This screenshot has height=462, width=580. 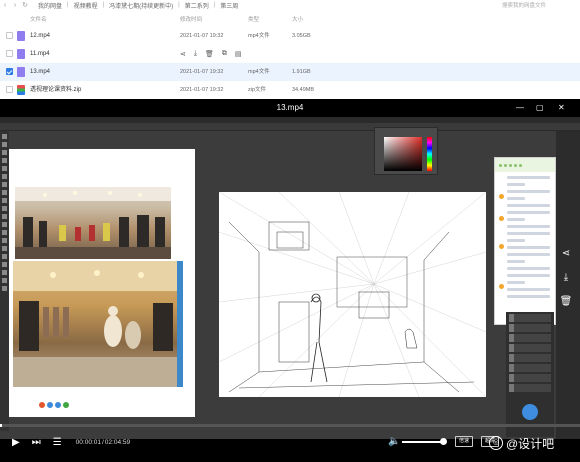 What do you see at coordinates (88, 442) in the screenshot?
I see `current-time: 00:00:01` at bounding box center [88, 442].